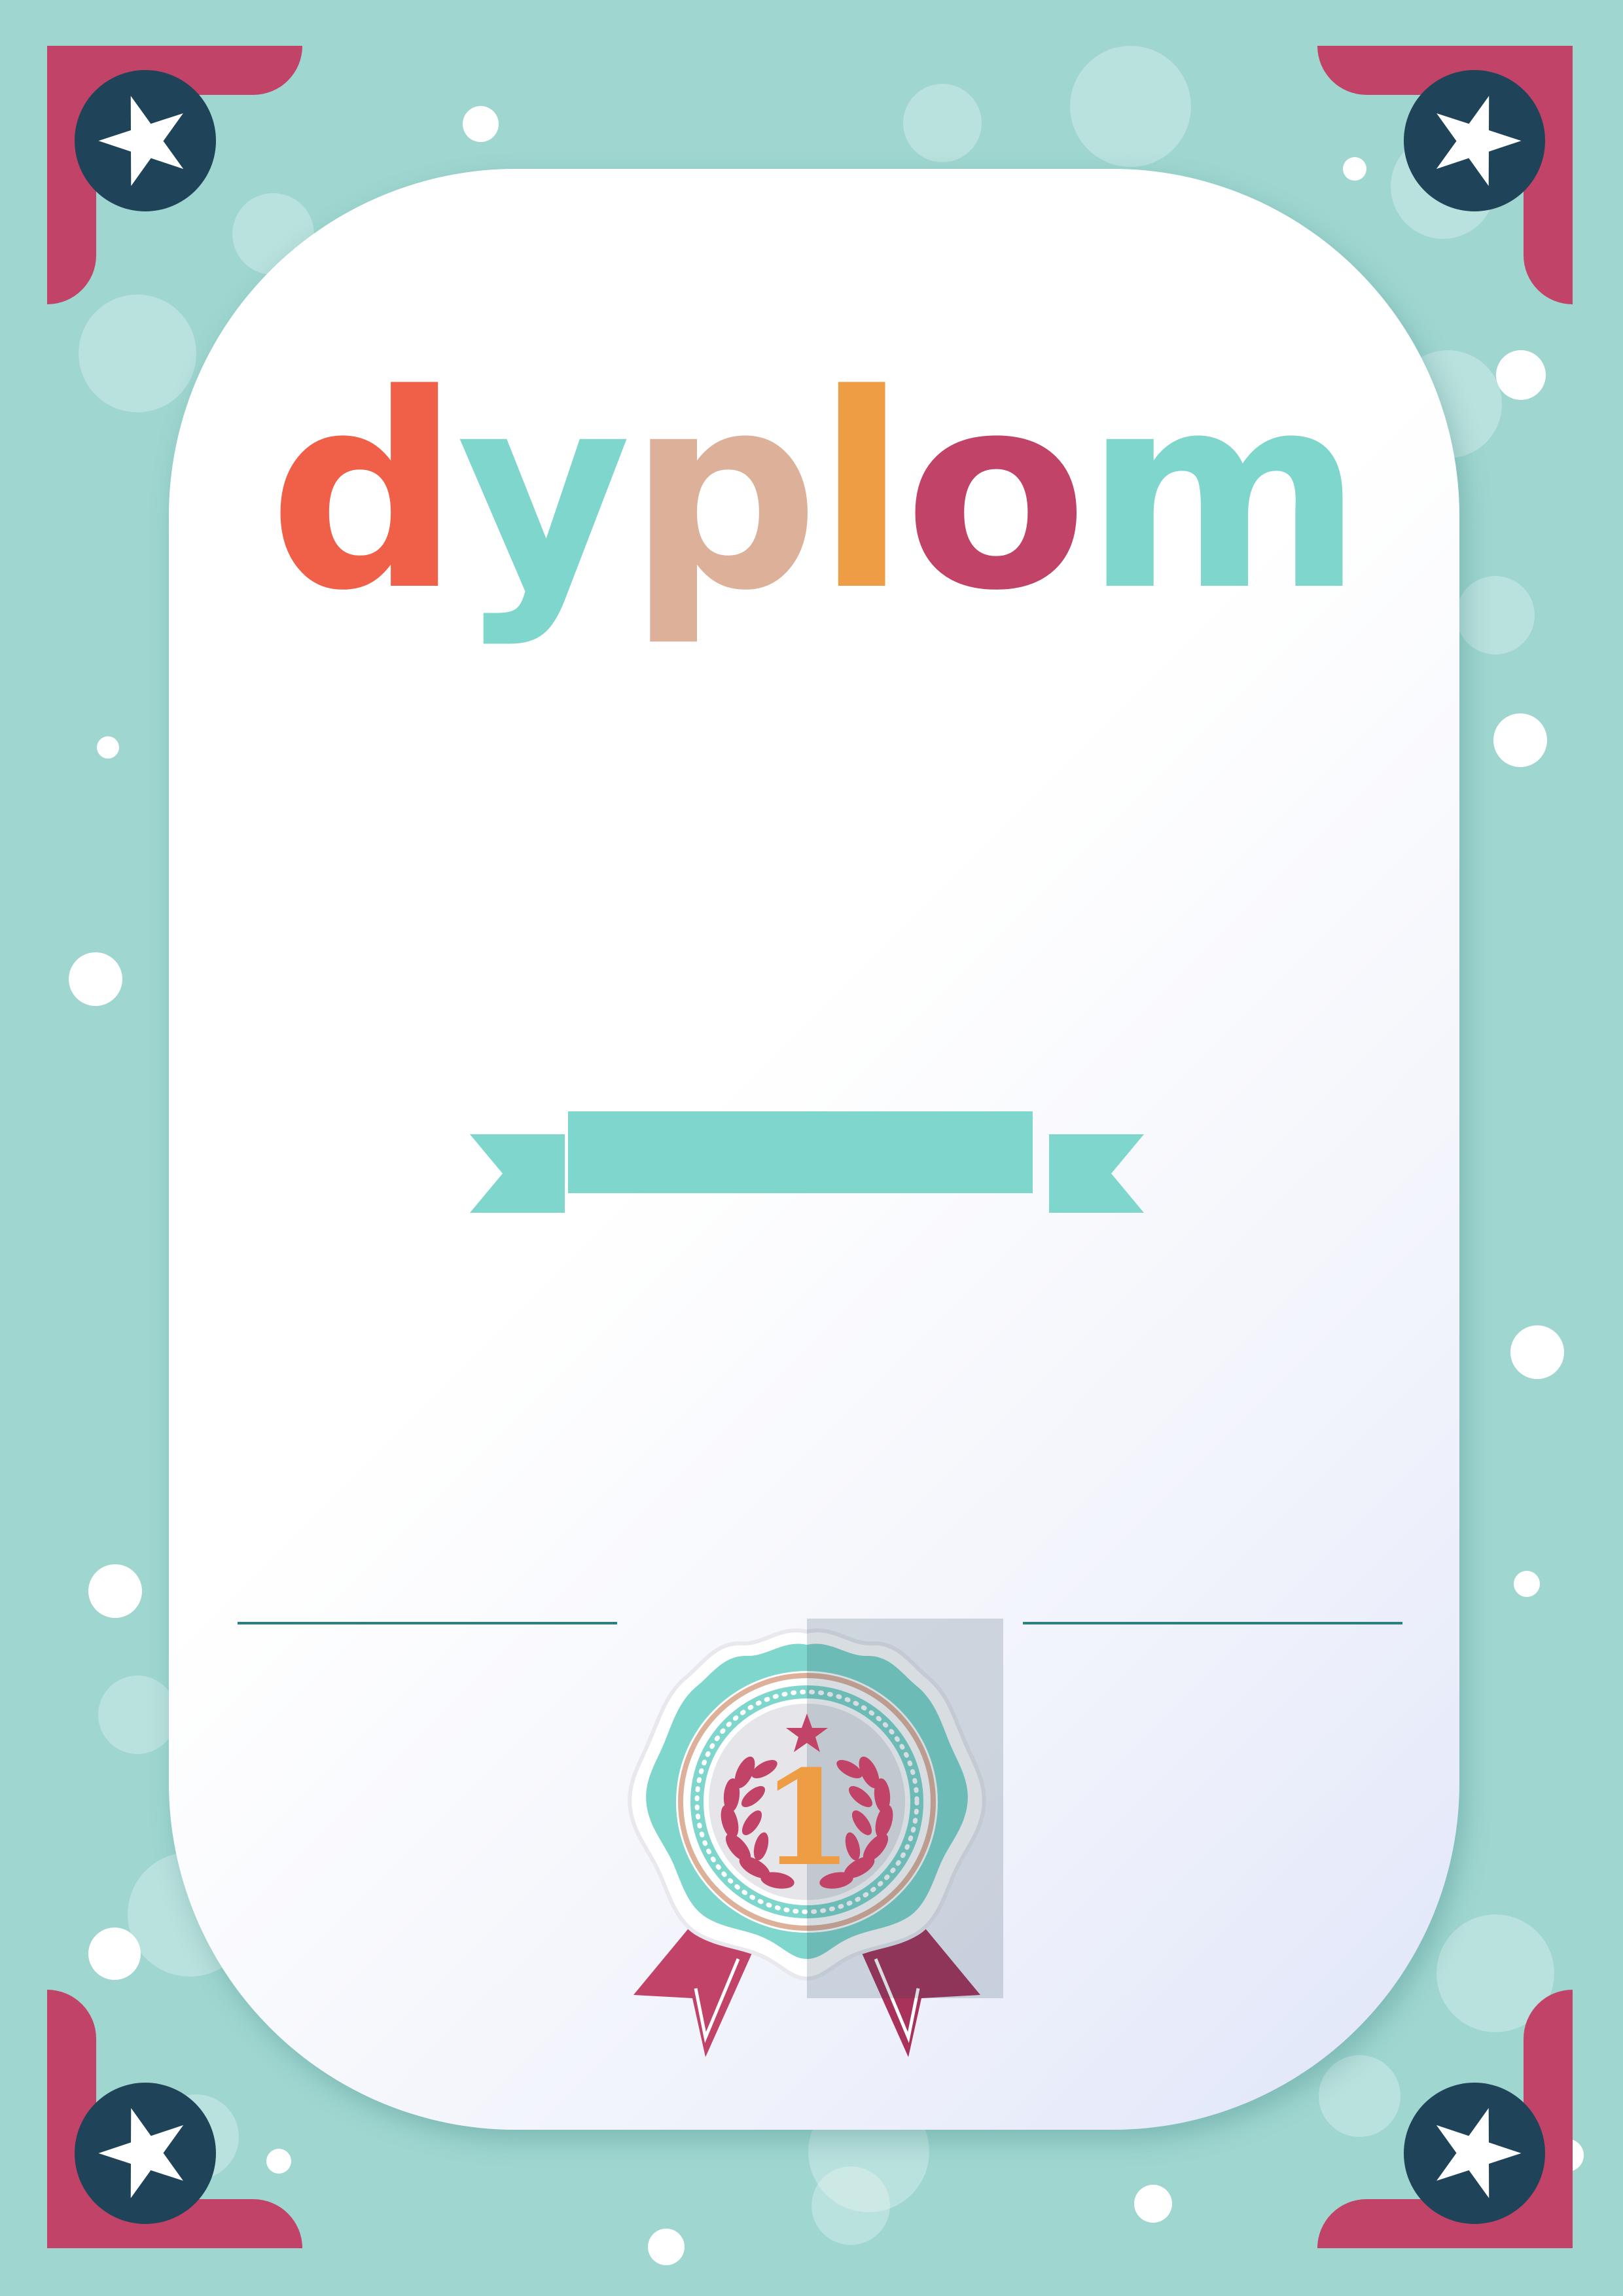 The image size is (1623, 2296). Describe the element at coordinates (1445, 175) in the screenshot. I see `corner-ornament-top-right` at that location.